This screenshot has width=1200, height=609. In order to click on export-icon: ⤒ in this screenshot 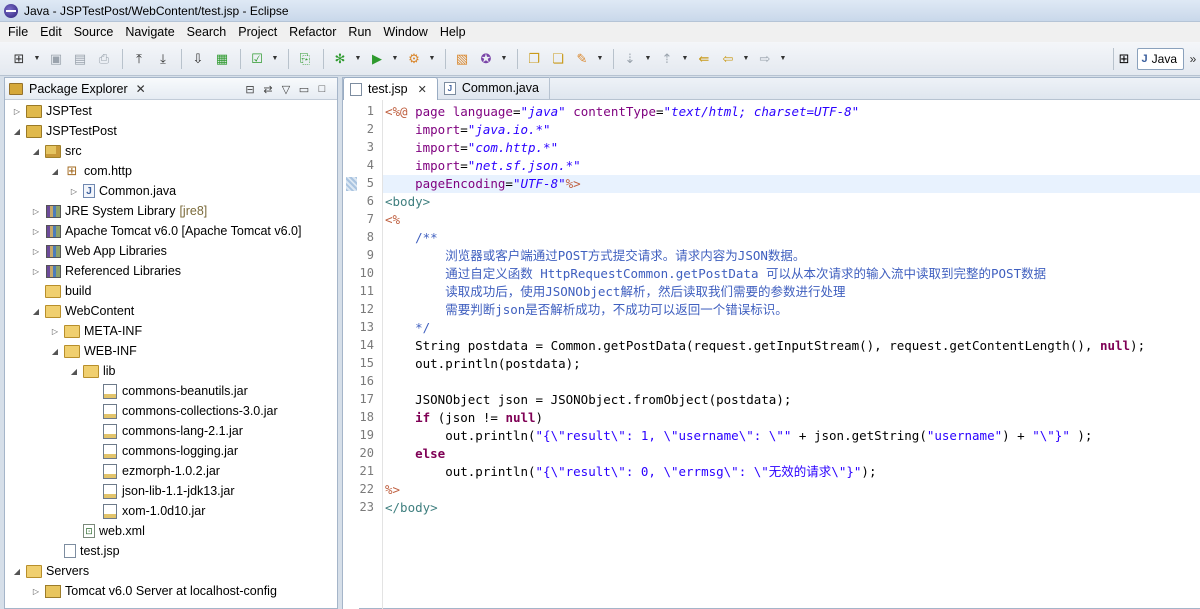, I will do `click(139, 59)`.